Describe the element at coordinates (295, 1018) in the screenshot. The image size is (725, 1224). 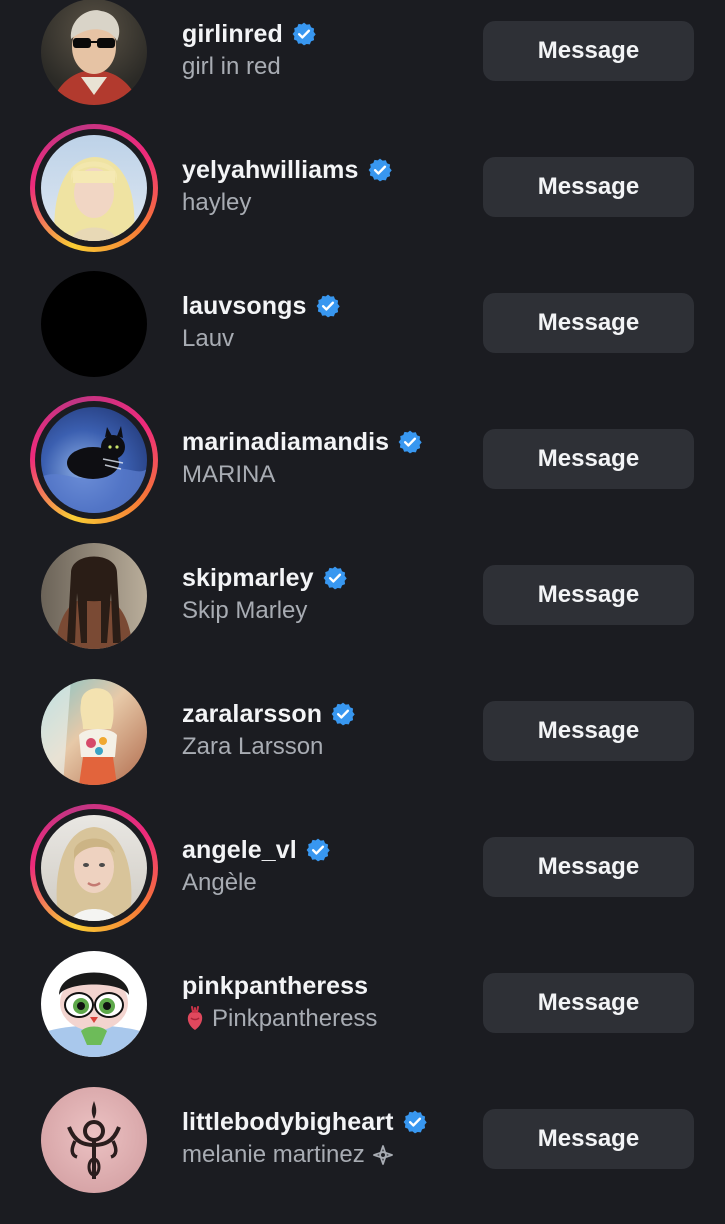
I see `full-name: Pinkpantheress` at that location.